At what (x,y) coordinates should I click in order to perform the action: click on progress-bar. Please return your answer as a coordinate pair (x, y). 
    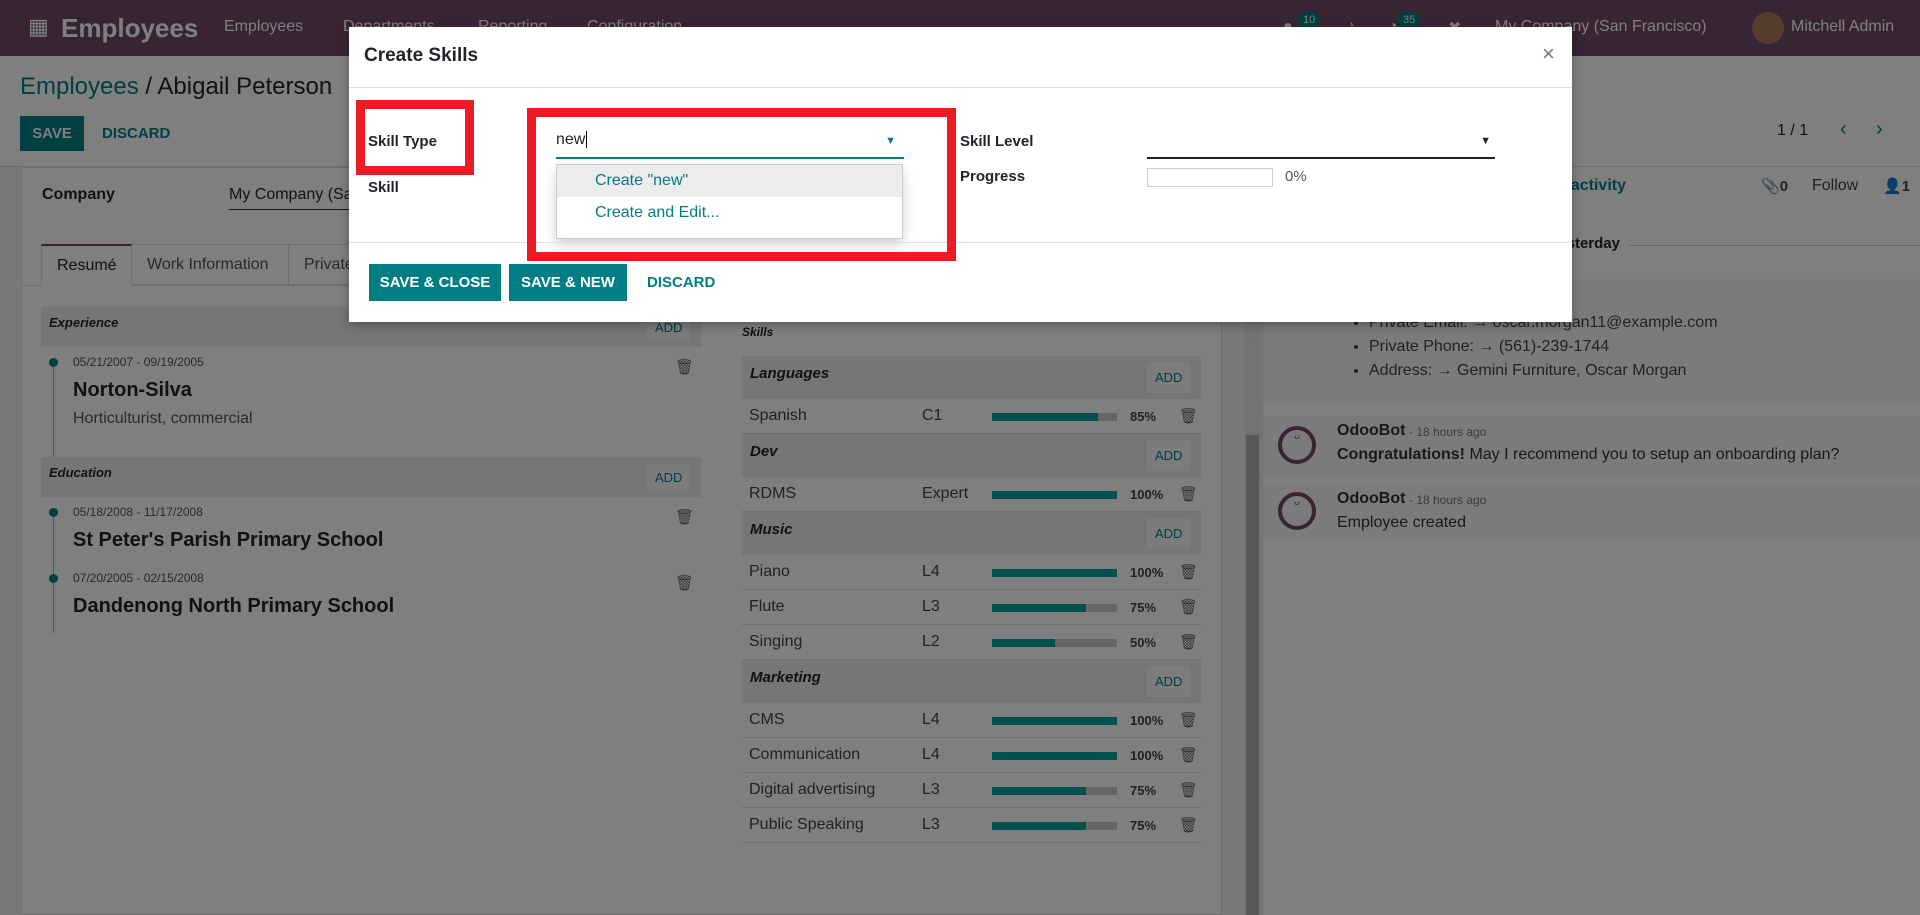
    Looking at the image, I should click on (1210, 177).